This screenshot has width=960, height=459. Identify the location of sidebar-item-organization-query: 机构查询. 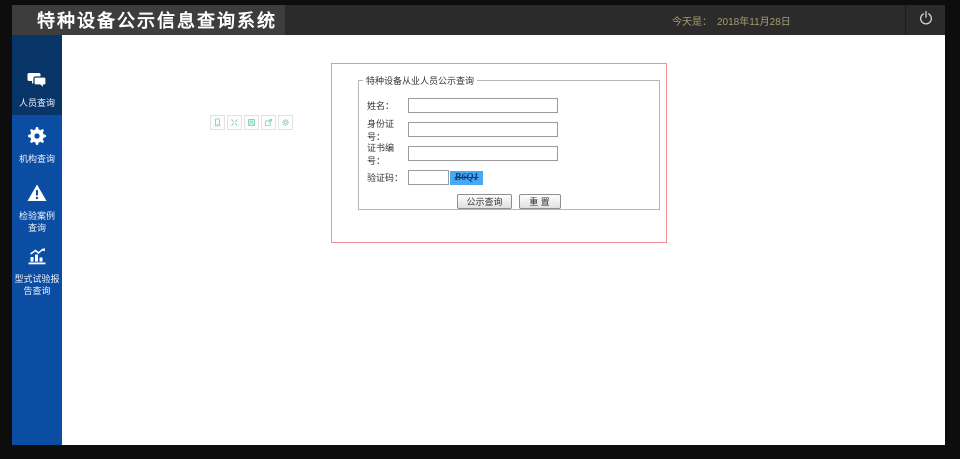
(37, 147).